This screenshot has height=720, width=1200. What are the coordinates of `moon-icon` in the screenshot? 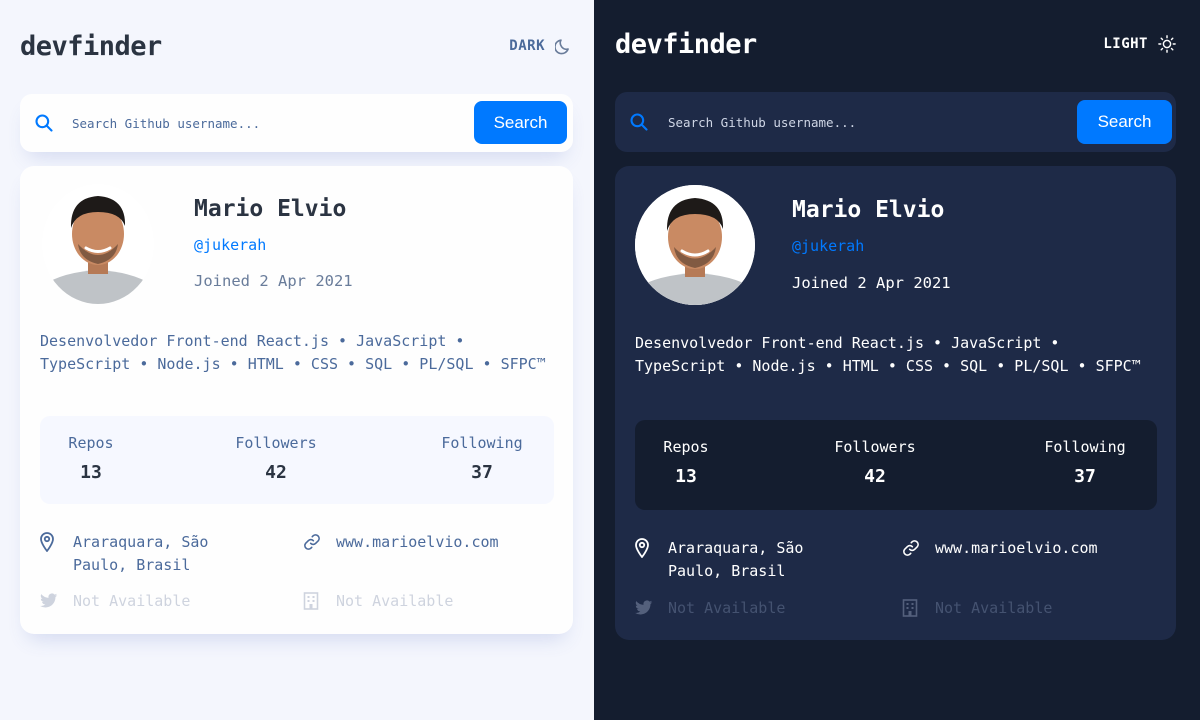 It's located at (562, 47).